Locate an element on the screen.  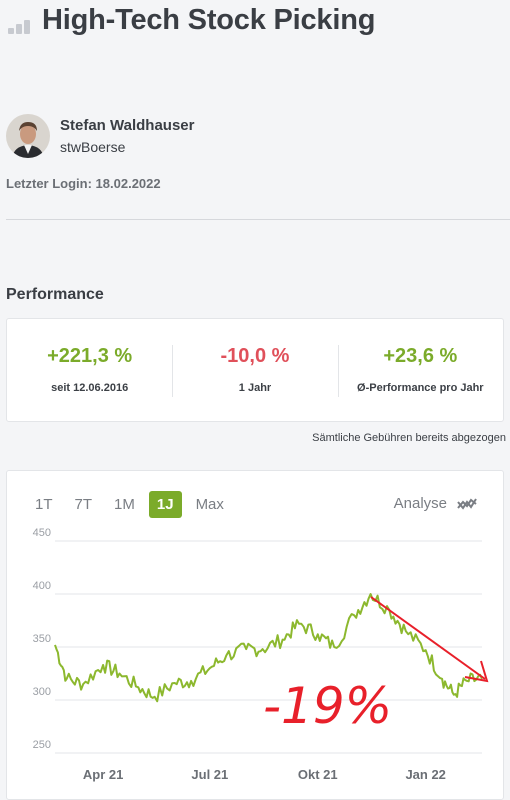
x-tick-label: Jul 21 is located at coordinates (209, 774).